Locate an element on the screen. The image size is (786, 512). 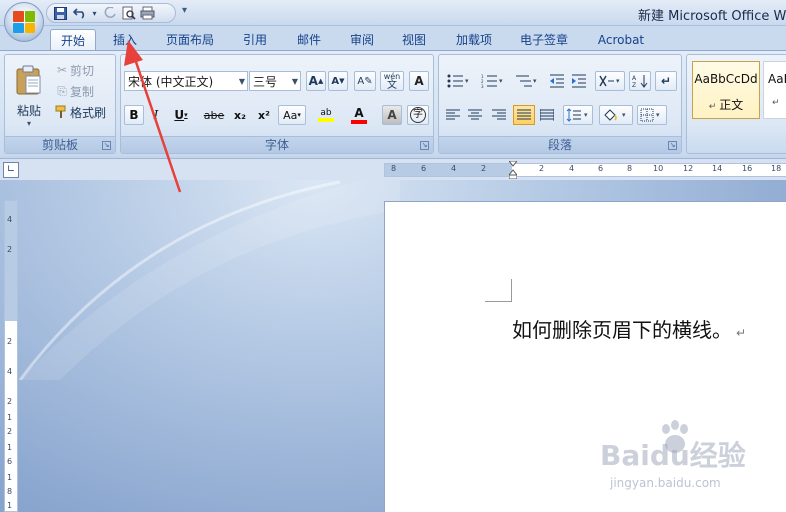
print-icon is located at coordinates (147, 13).